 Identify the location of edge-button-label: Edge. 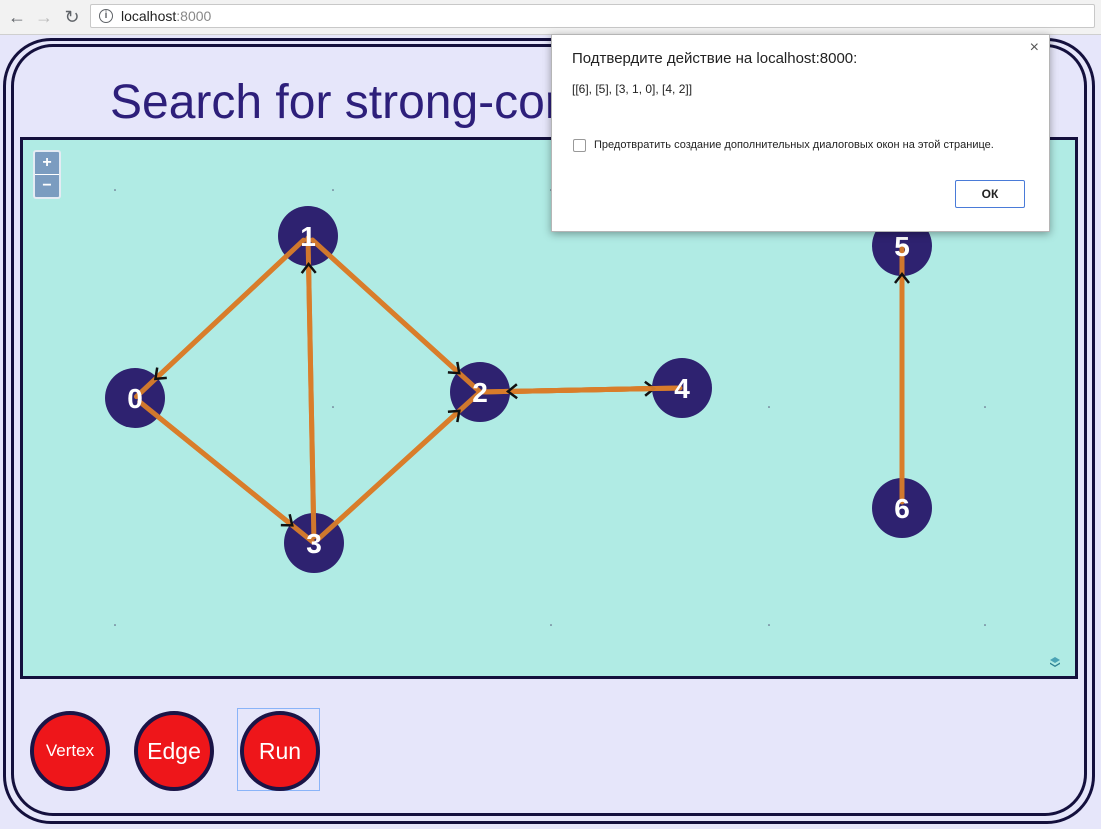
(174, 751).